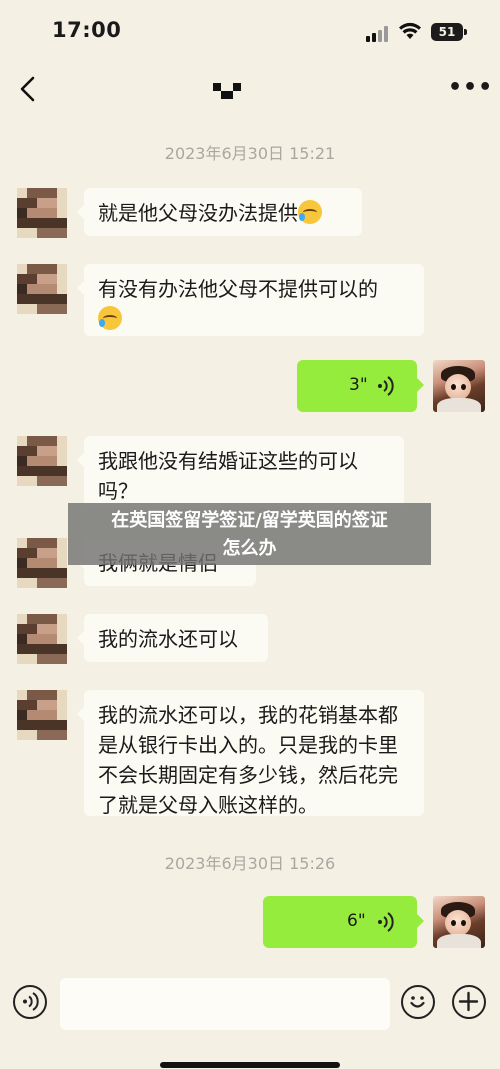  What do you see at coordinates (378, 34) in the screenshot?
I see `cellular-signal-icon` at bounding box center [378, 34].